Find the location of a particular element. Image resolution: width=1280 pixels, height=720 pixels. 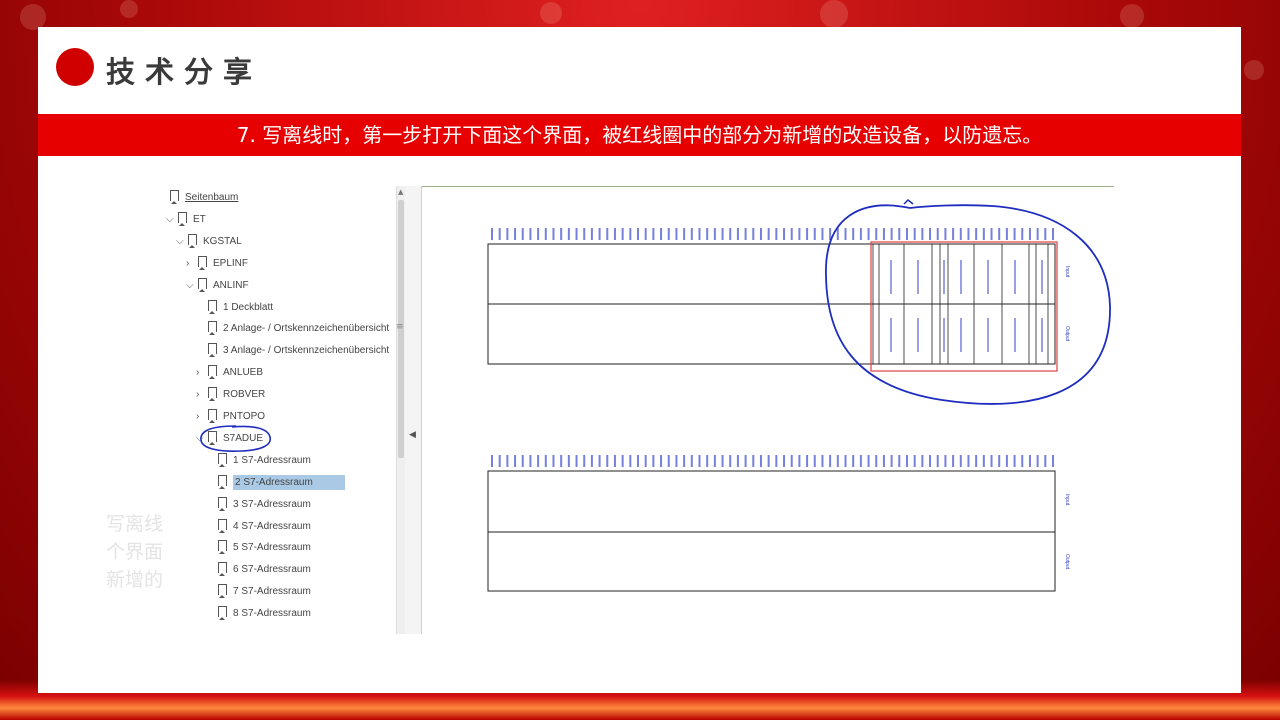

tree-item: 1 S7-Adressraum is located at coordinates (258, 461).